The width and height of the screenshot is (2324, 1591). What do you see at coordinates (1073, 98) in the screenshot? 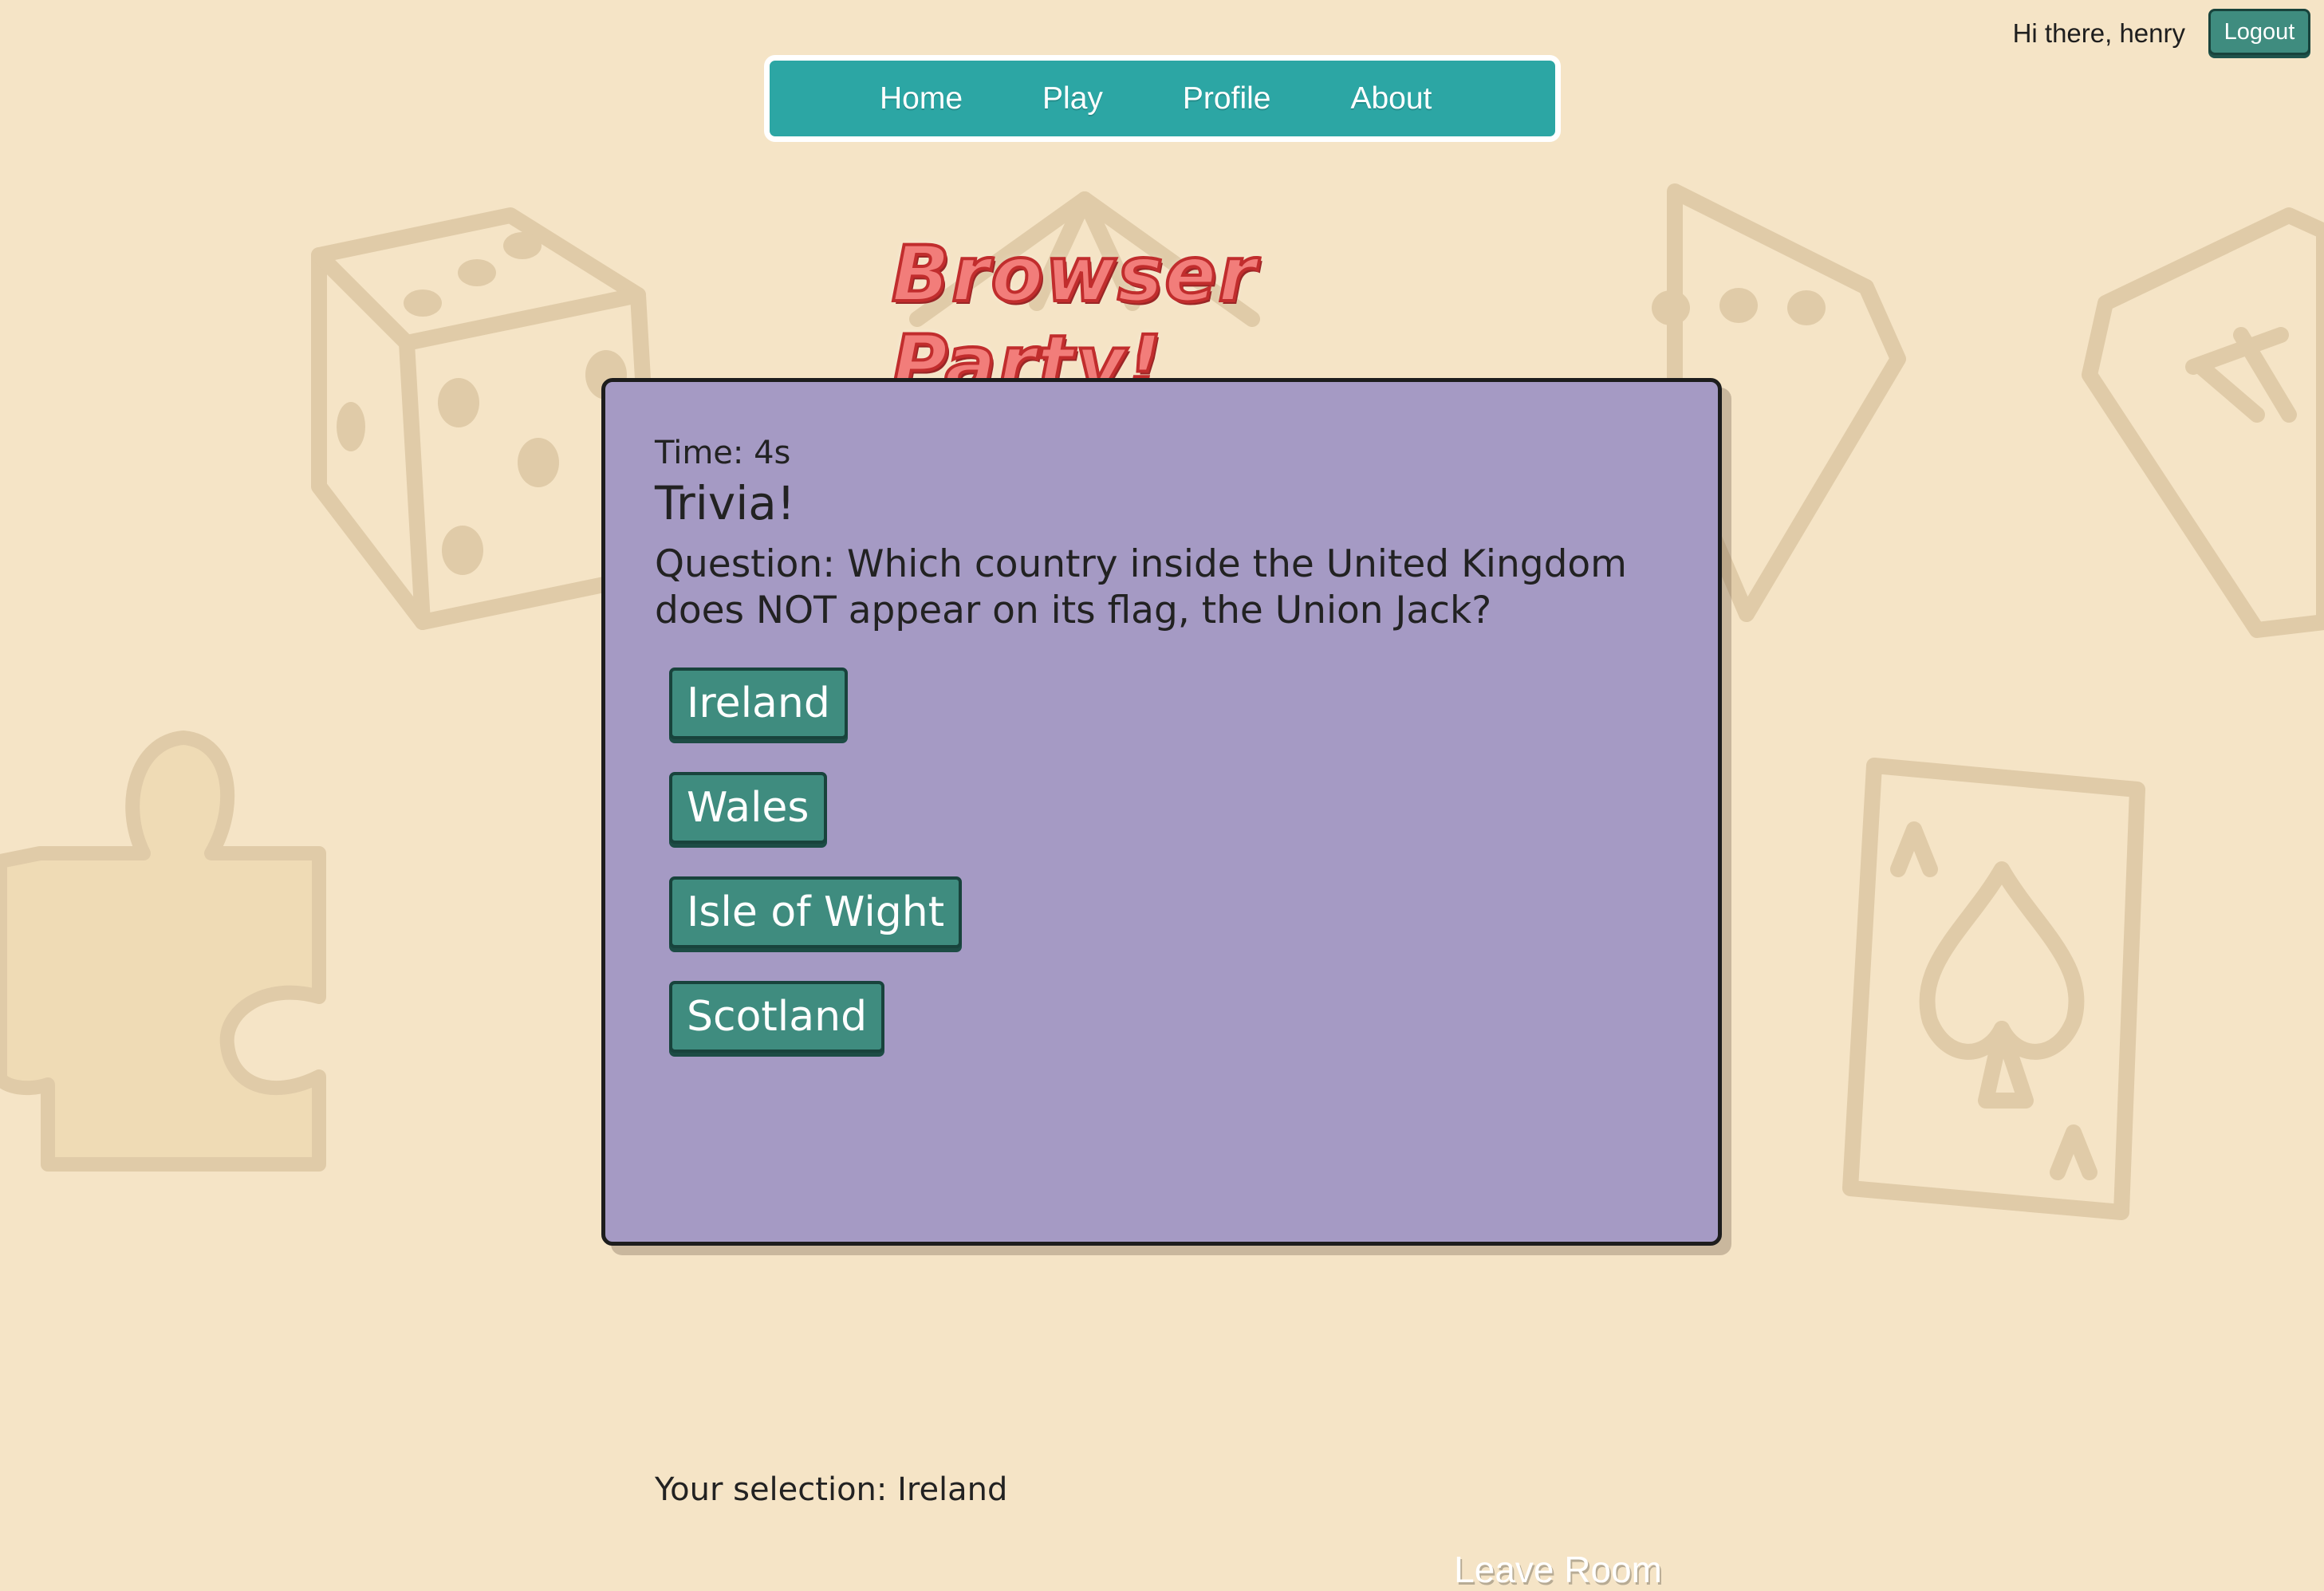
I see `nav-item-play: Play` at bounding box center [1073, 98].